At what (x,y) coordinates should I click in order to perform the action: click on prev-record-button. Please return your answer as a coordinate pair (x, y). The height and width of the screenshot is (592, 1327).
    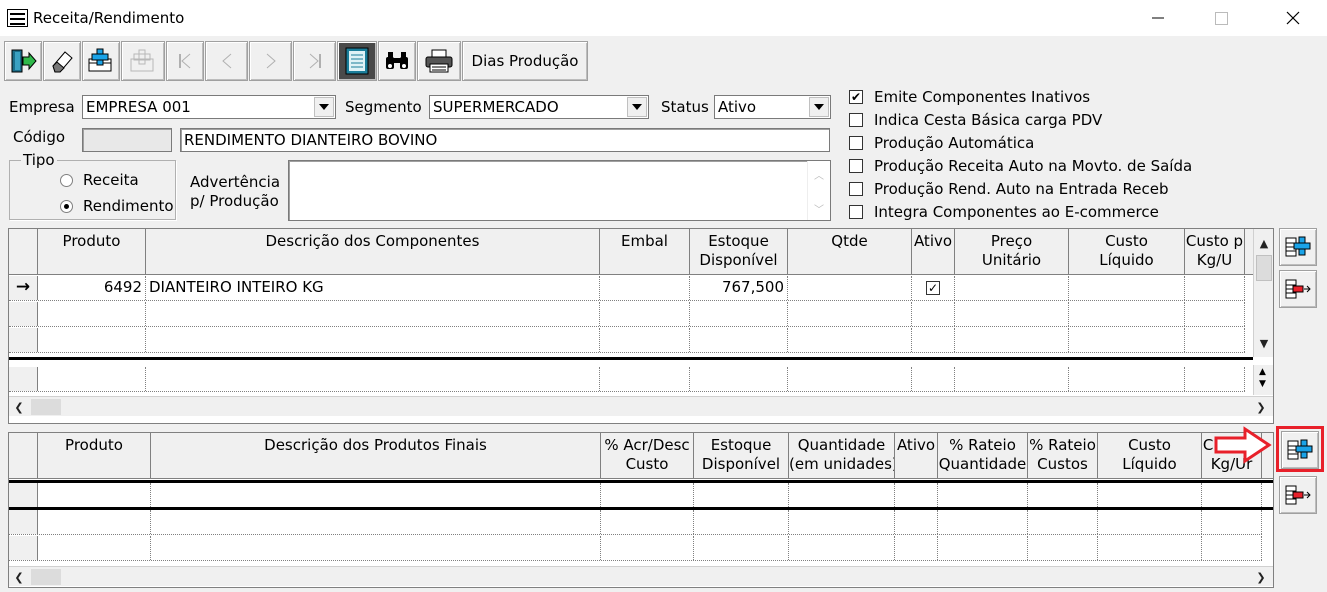
    Looking at the image, I should click on (226, 61).